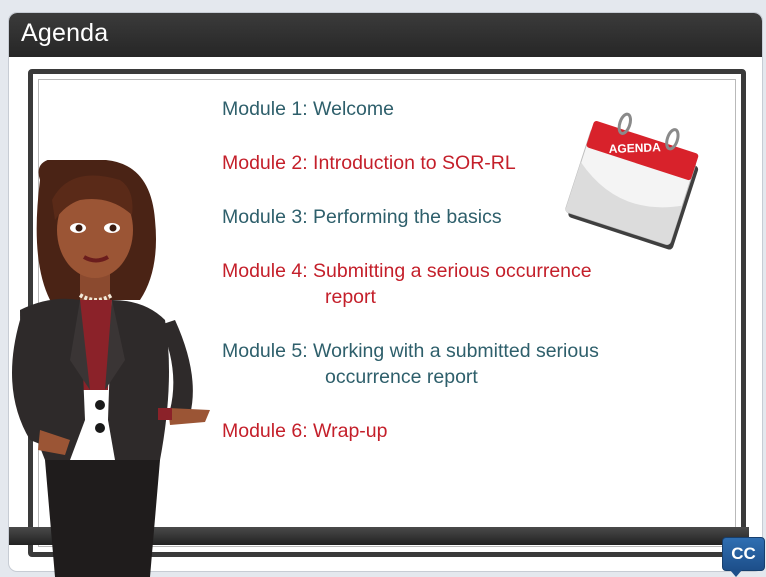  I want to click on agenda-item-label-continued: occurrence report, so click(401, 377).